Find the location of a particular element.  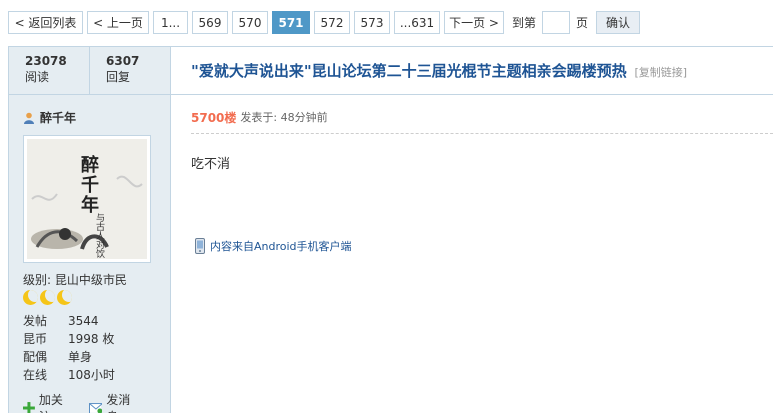

author-actions: 加关注 发消息 is located at coordinates (89, 402).